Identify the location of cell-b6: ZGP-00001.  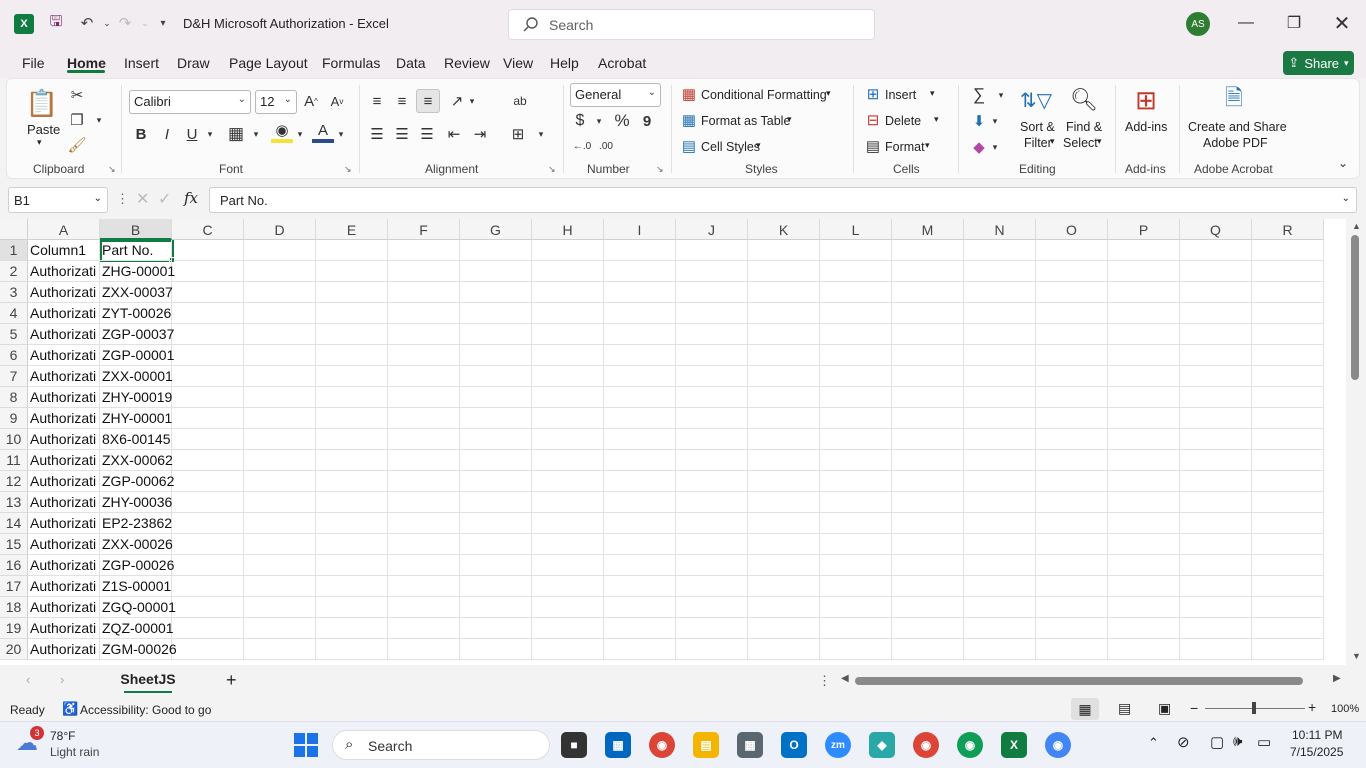
(137, 355).